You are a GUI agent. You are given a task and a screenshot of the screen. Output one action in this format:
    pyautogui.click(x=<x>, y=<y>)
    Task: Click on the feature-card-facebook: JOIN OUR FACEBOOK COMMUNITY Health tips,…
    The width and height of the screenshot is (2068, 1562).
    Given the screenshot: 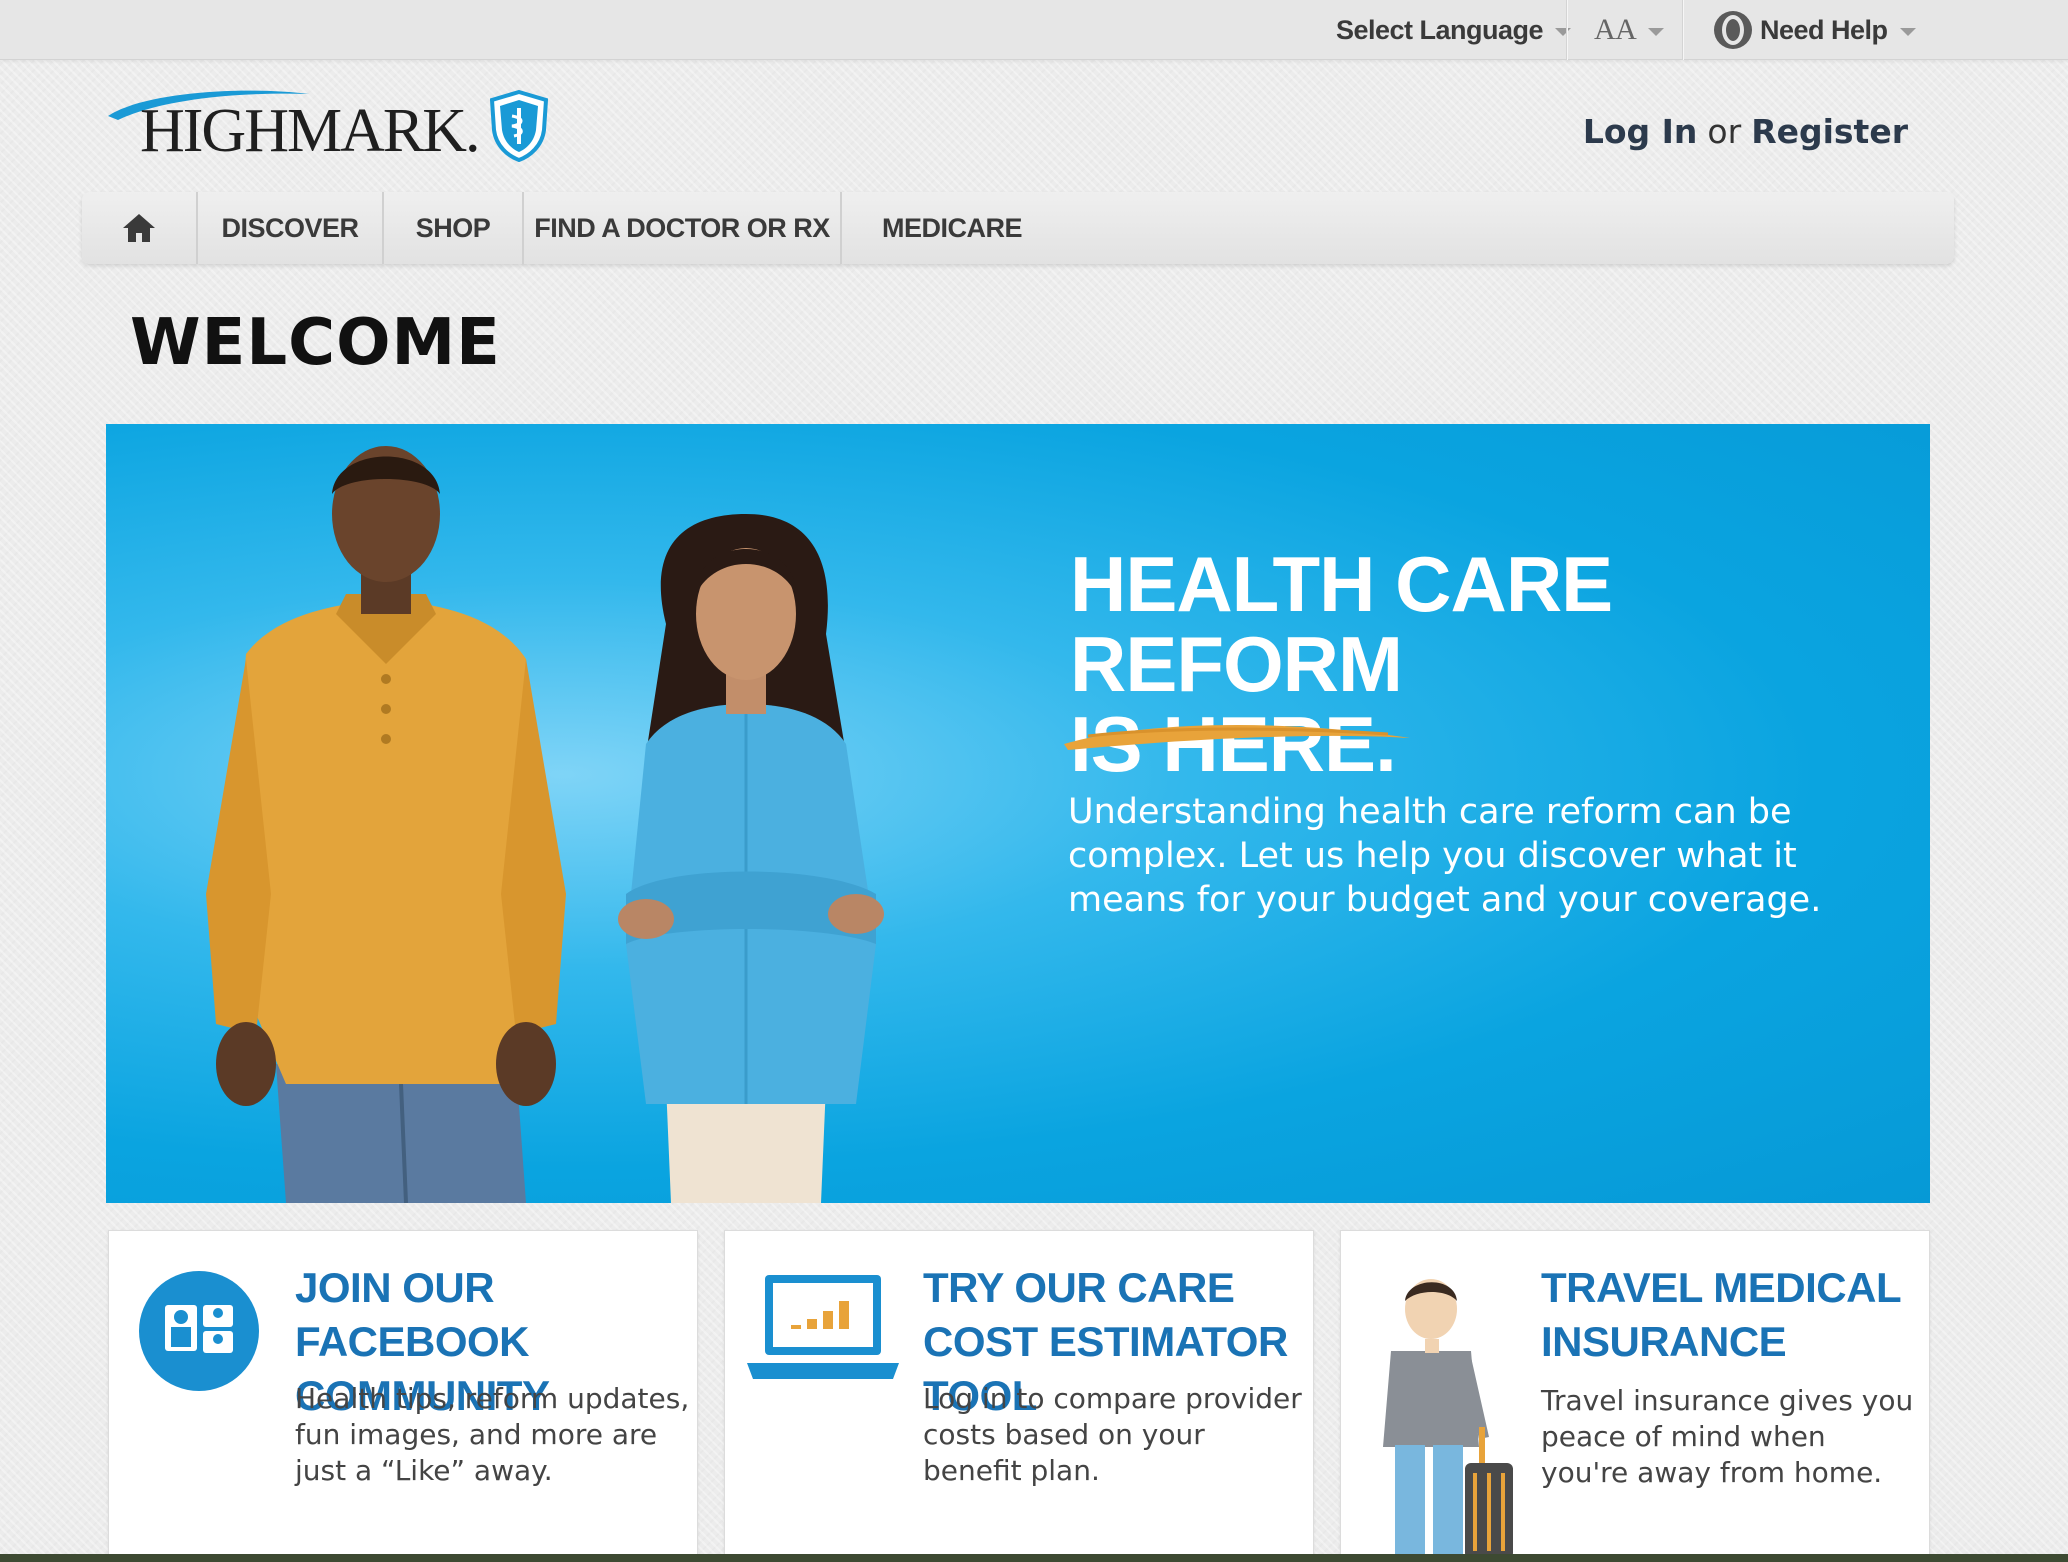 What is the action you would take?
    pyautogui.click(x=403, y=1396)
    